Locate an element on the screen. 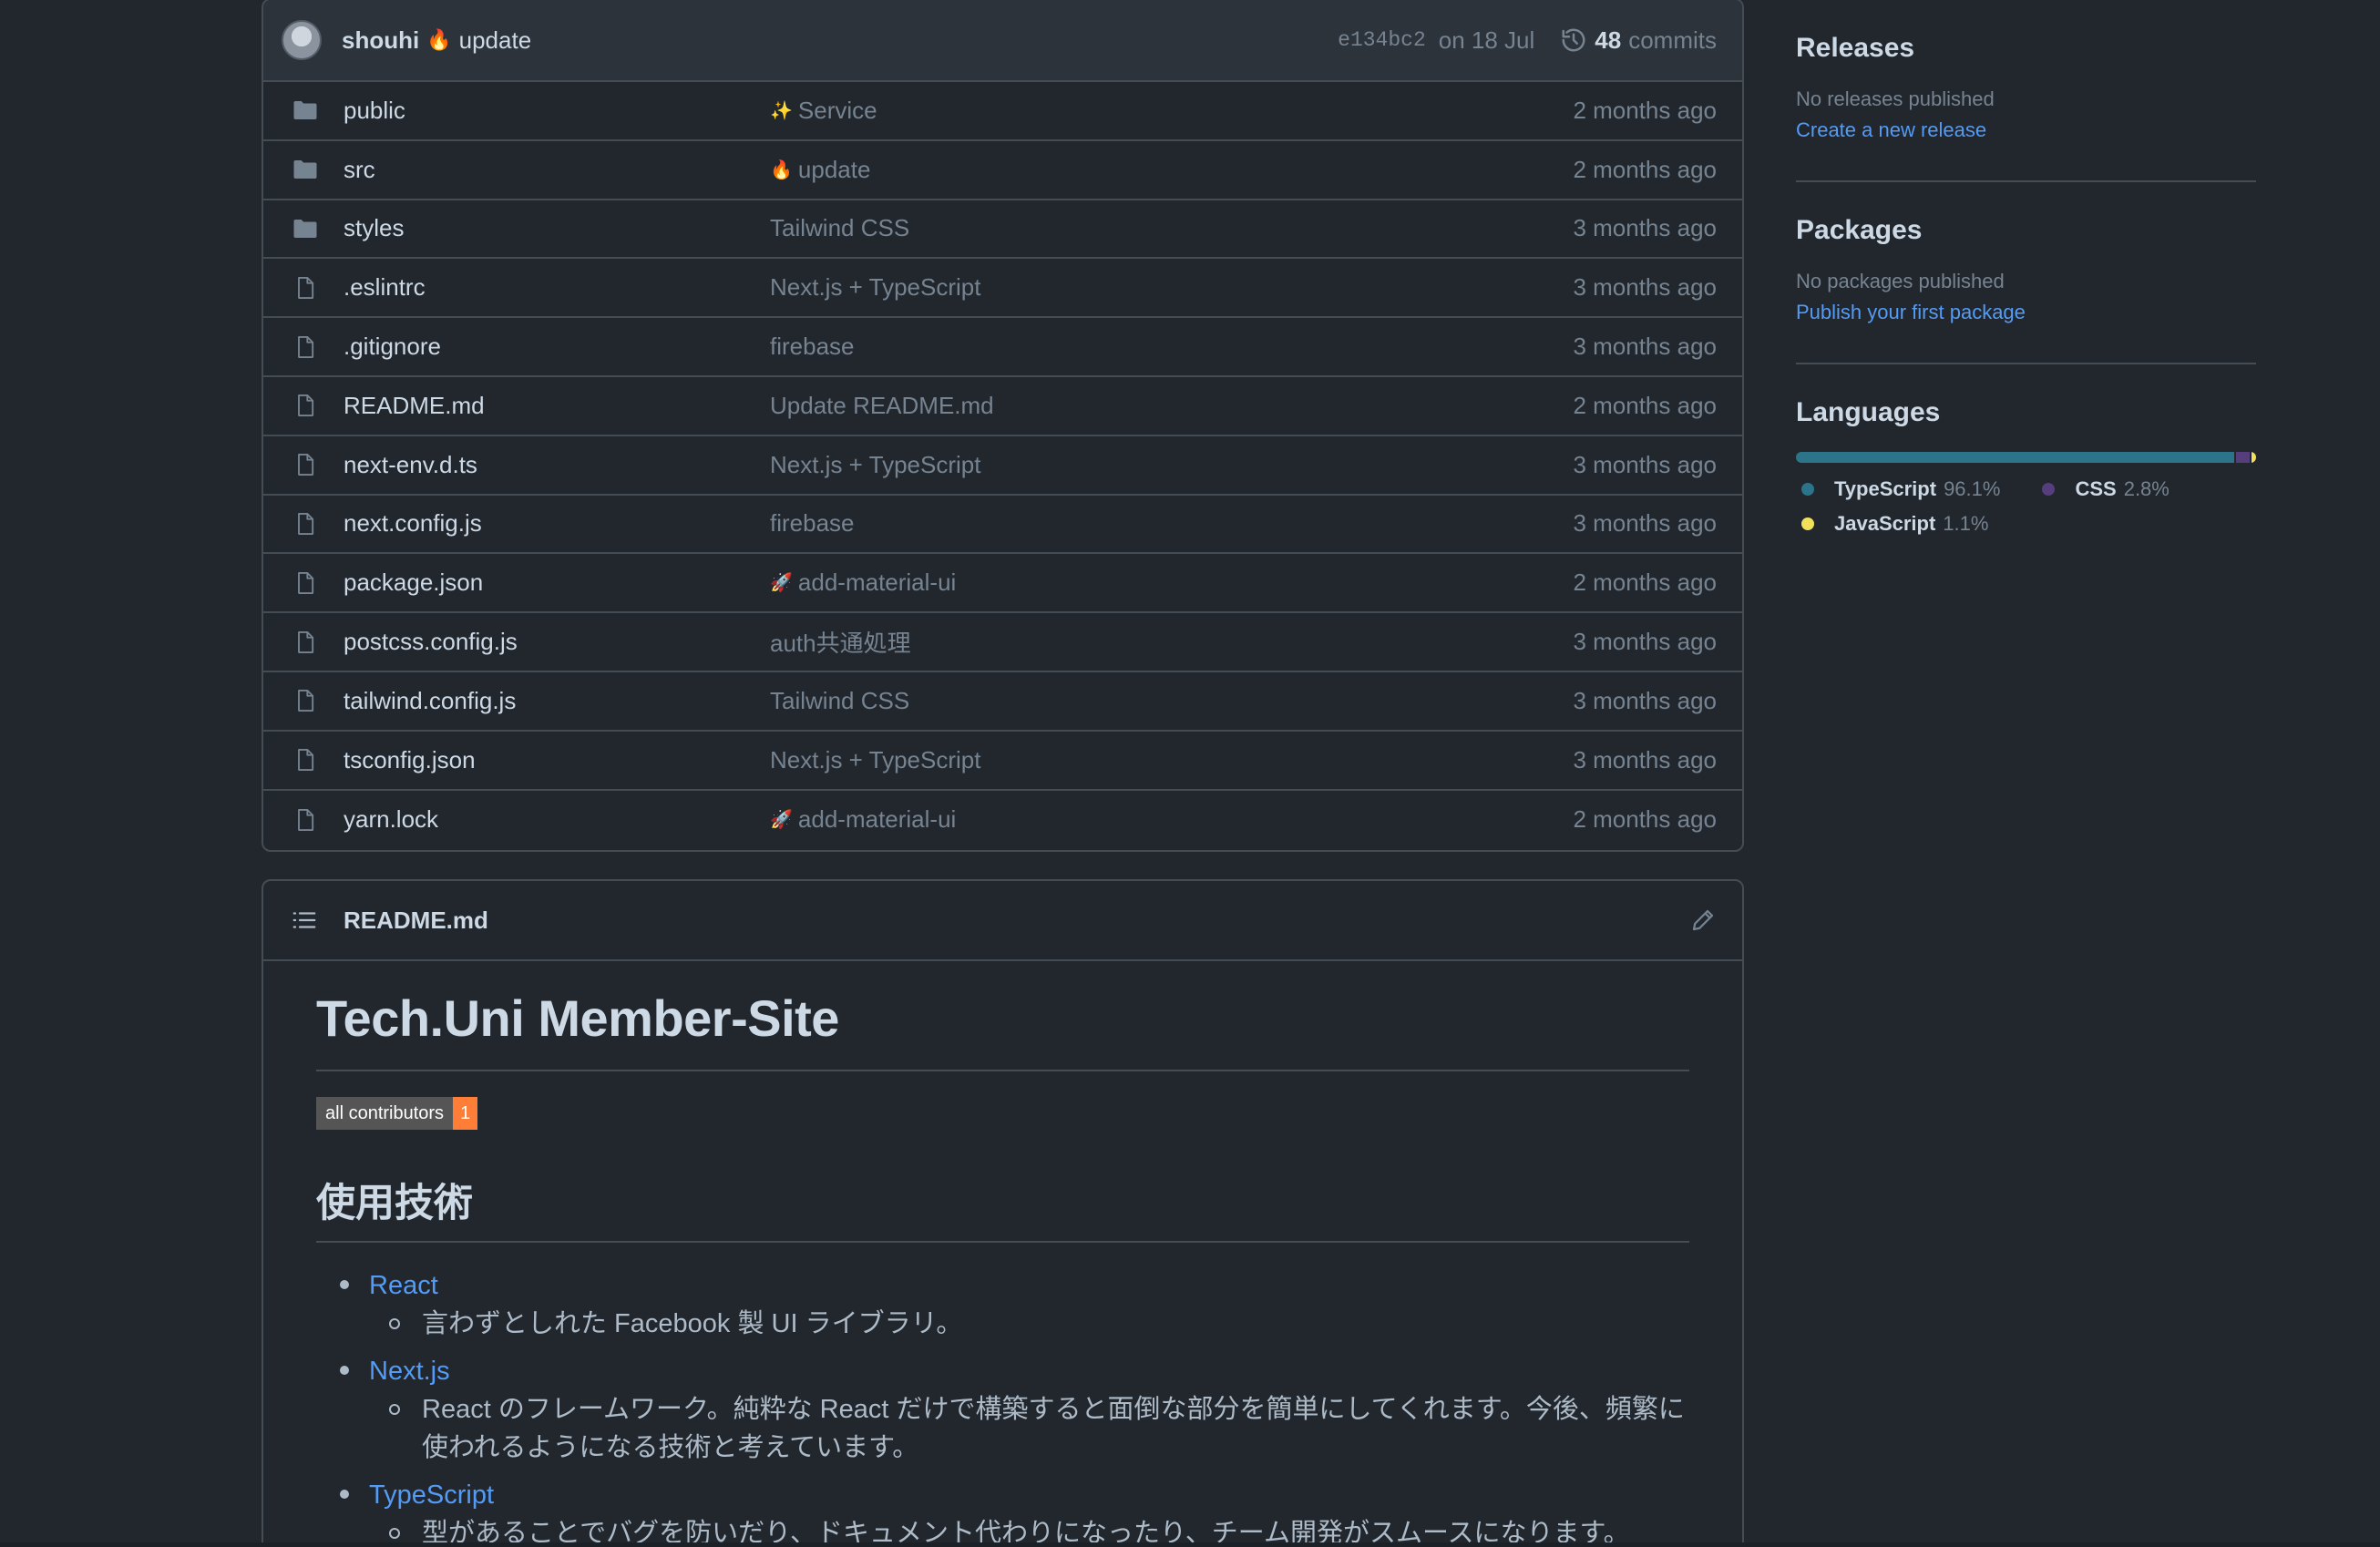 Image resolution: width=2380 pixels, height=1547 pixels. tech-link: Next.js is located at coordinates (409, 1372).